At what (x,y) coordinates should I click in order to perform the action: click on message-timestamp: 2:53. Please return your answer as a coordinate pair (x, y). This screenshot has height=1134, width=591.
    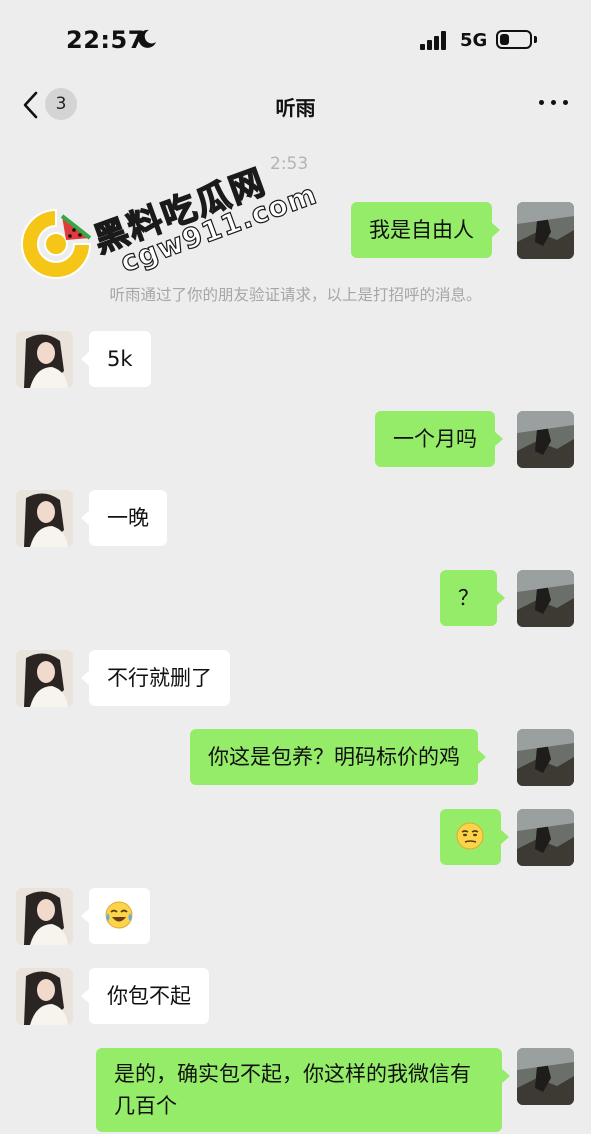
    Looking at the image, I should click on (289, 164).